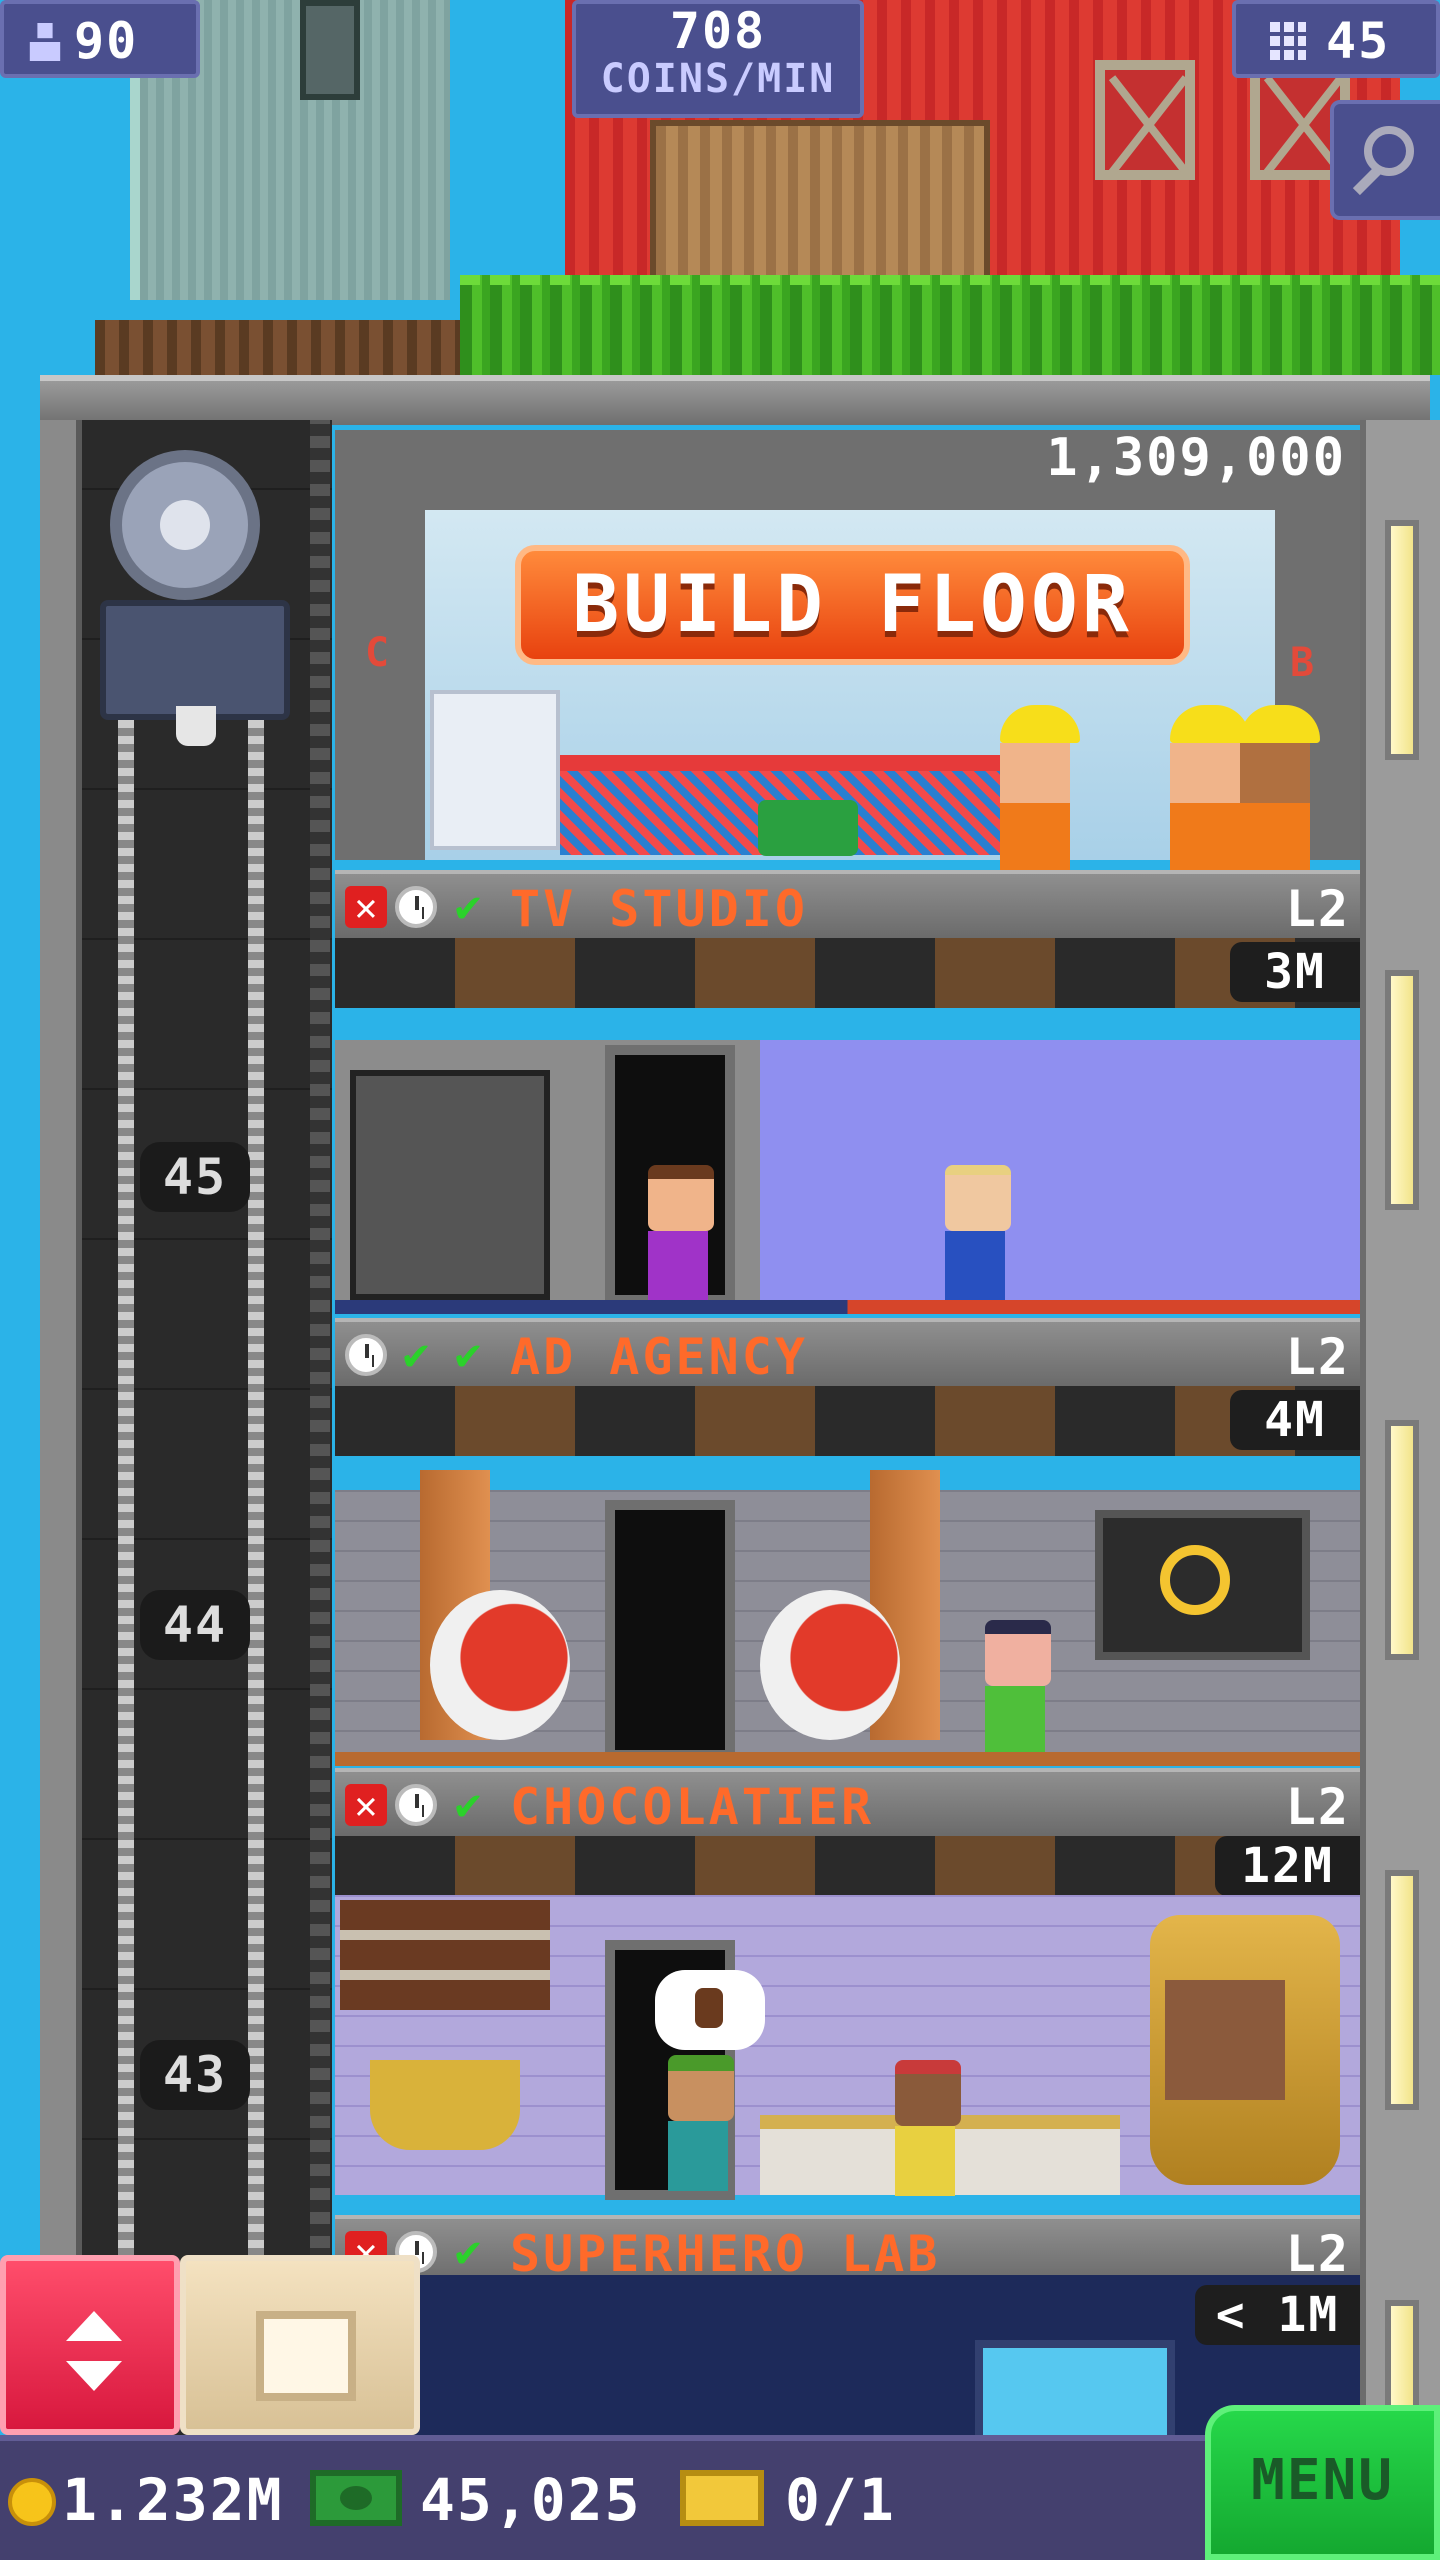  What do you see at coordinates (1060, 1175) in the screenshot?
I see `tv-studio-backdrop` at bounding box center [1060, 1175].